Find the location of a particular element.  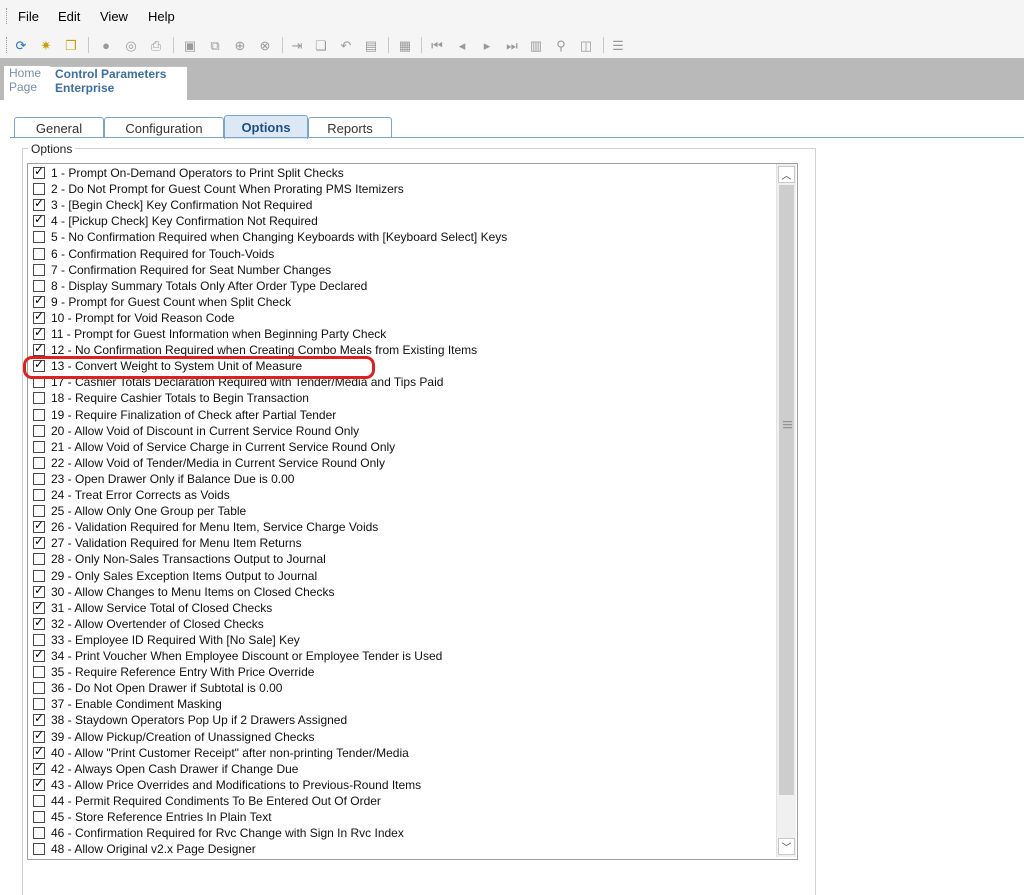

last-icon: ⏭ is located at coordinates (512, 45).